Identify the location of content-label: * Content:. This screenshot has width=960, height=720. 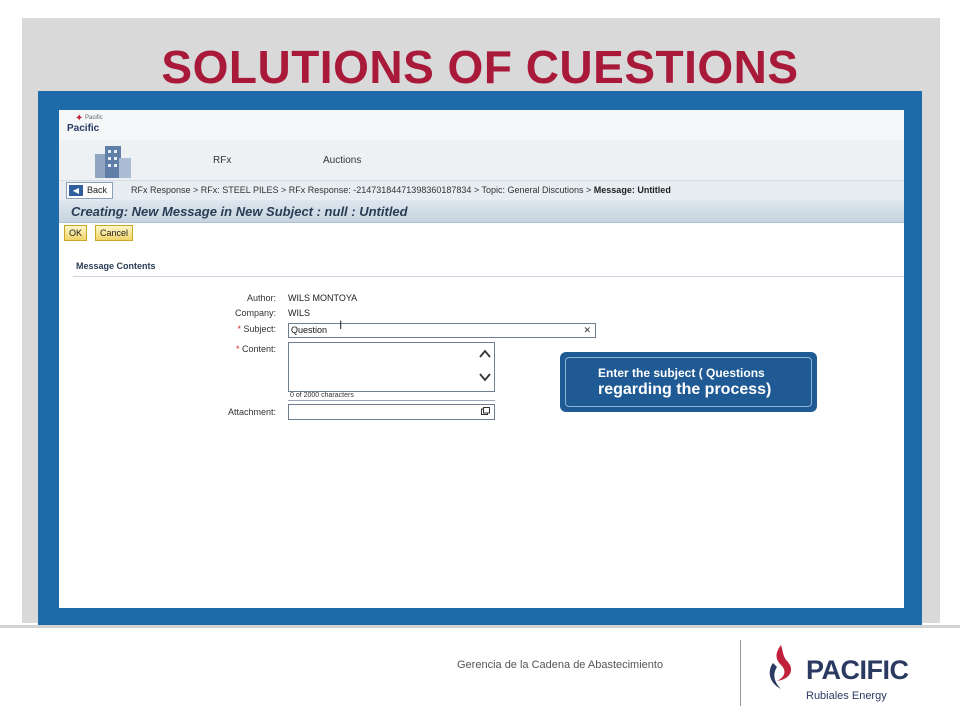
(216, 349).